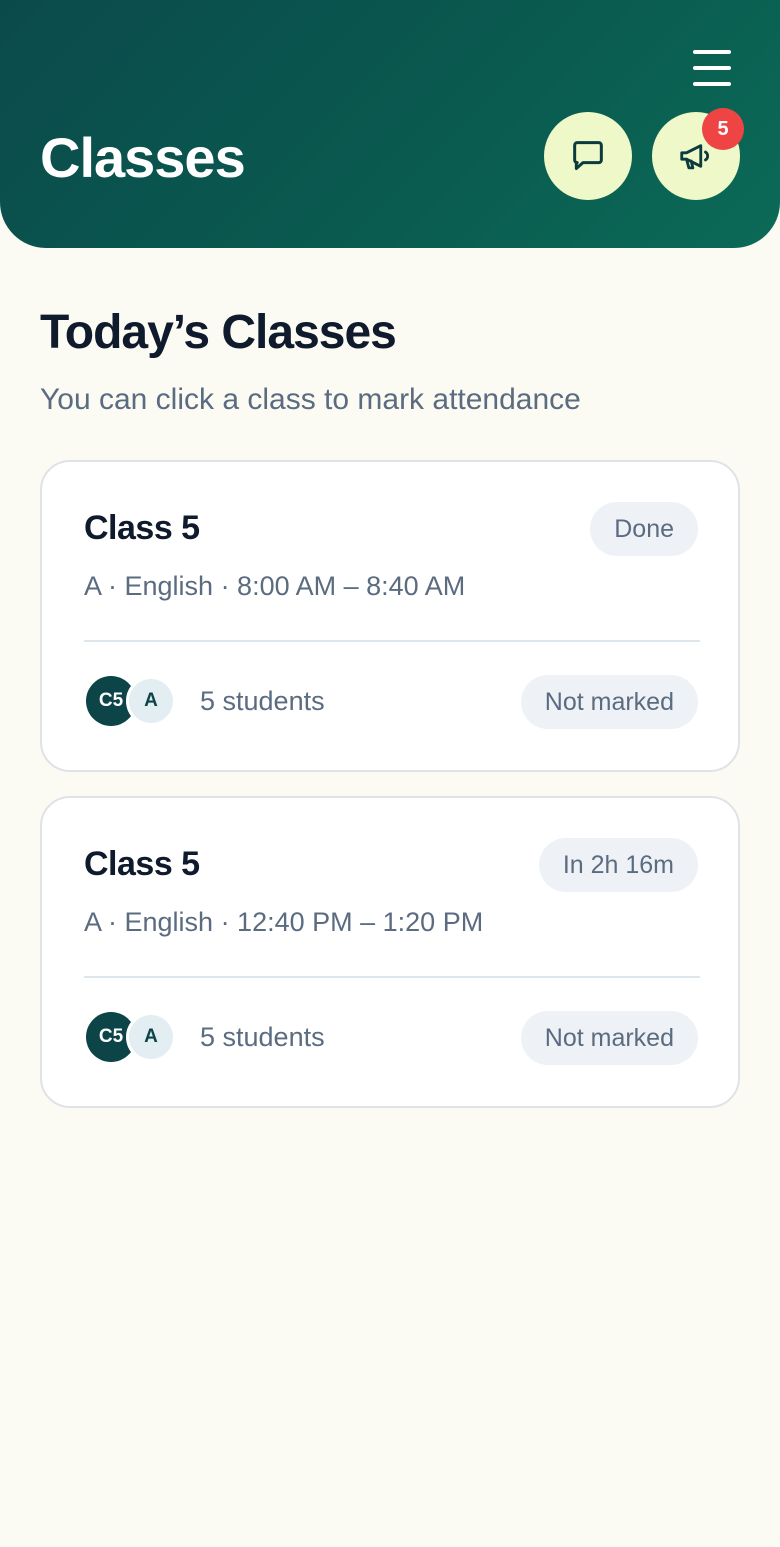  What do you see at coordinates (723, 129) in the screenshot?
I see `notification-badge: 5` at bounding box center [723, 129].